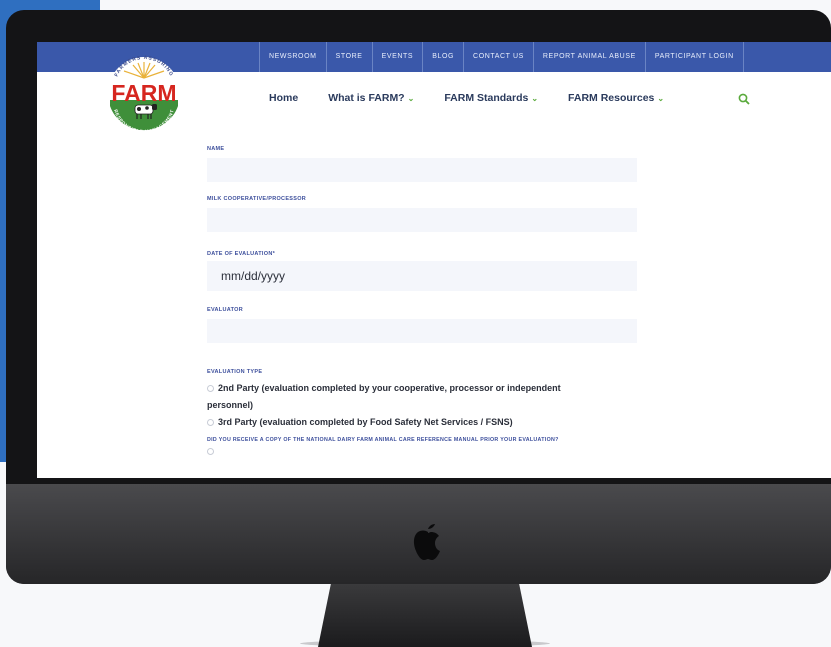 This screenshot has height=647, width=831. Describe the element at coordinates (210, 389) in the screenshot. I see `radio-2nd-party` at that location.